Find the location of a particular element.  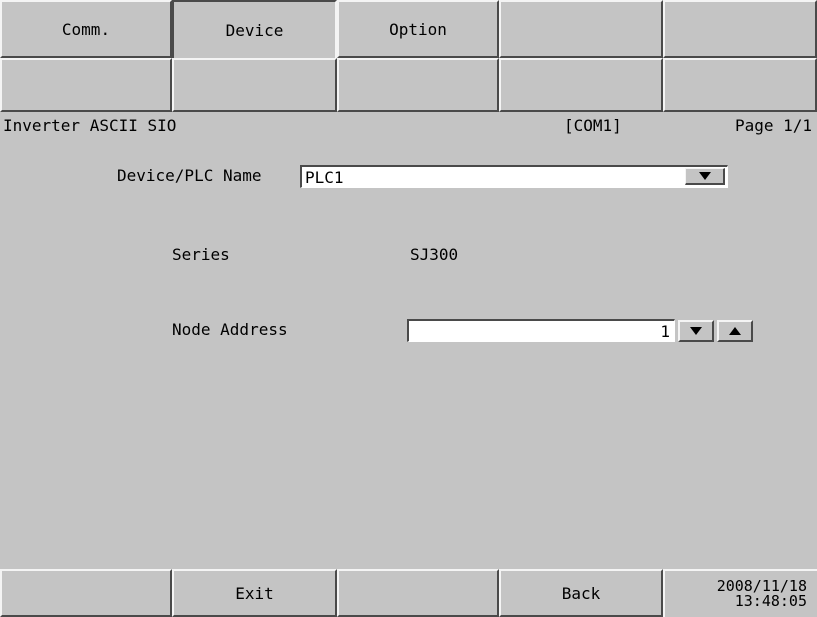

series-label: Series is located at coordinates (201, 254).